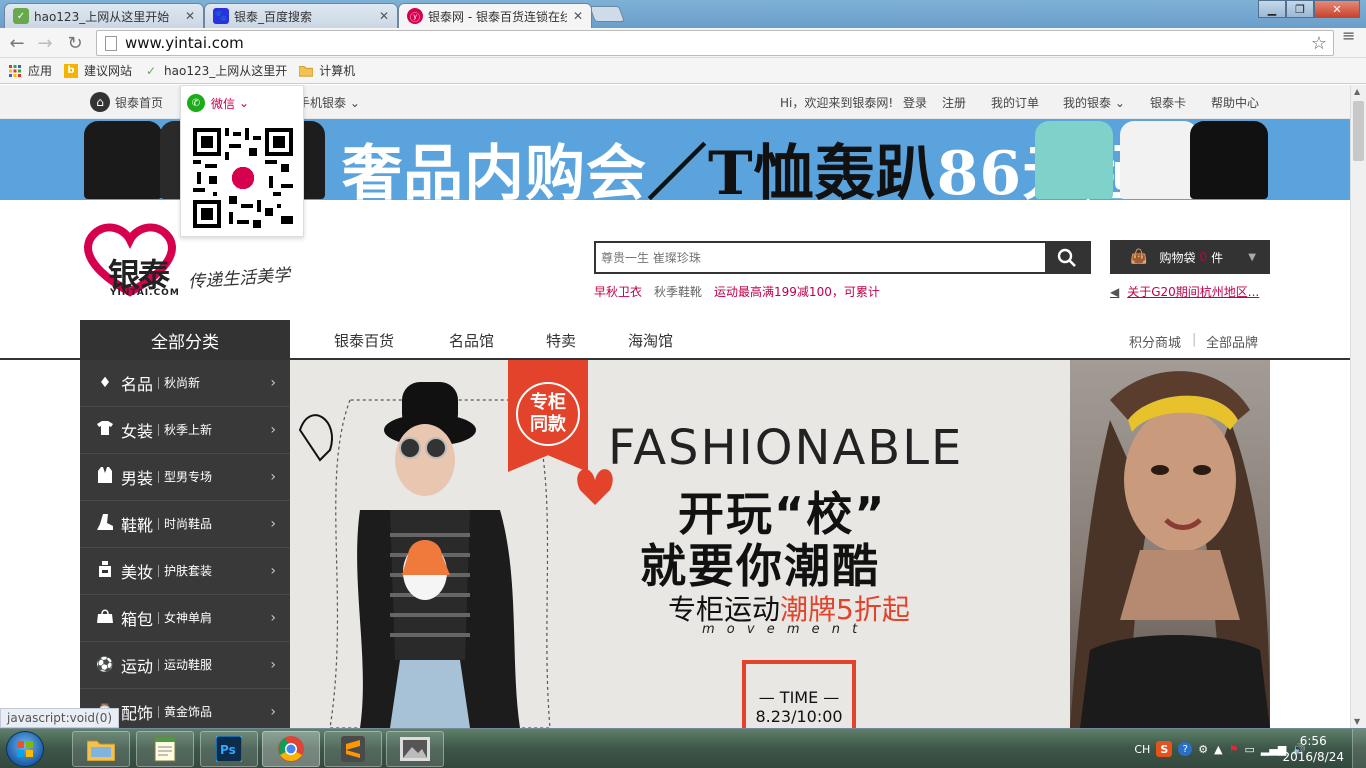 This screenshot has height=768, width=1366. Describe the element at coordinates (1203, 749) in the screenshot. I see `settings-icon: ⚙` at that location.